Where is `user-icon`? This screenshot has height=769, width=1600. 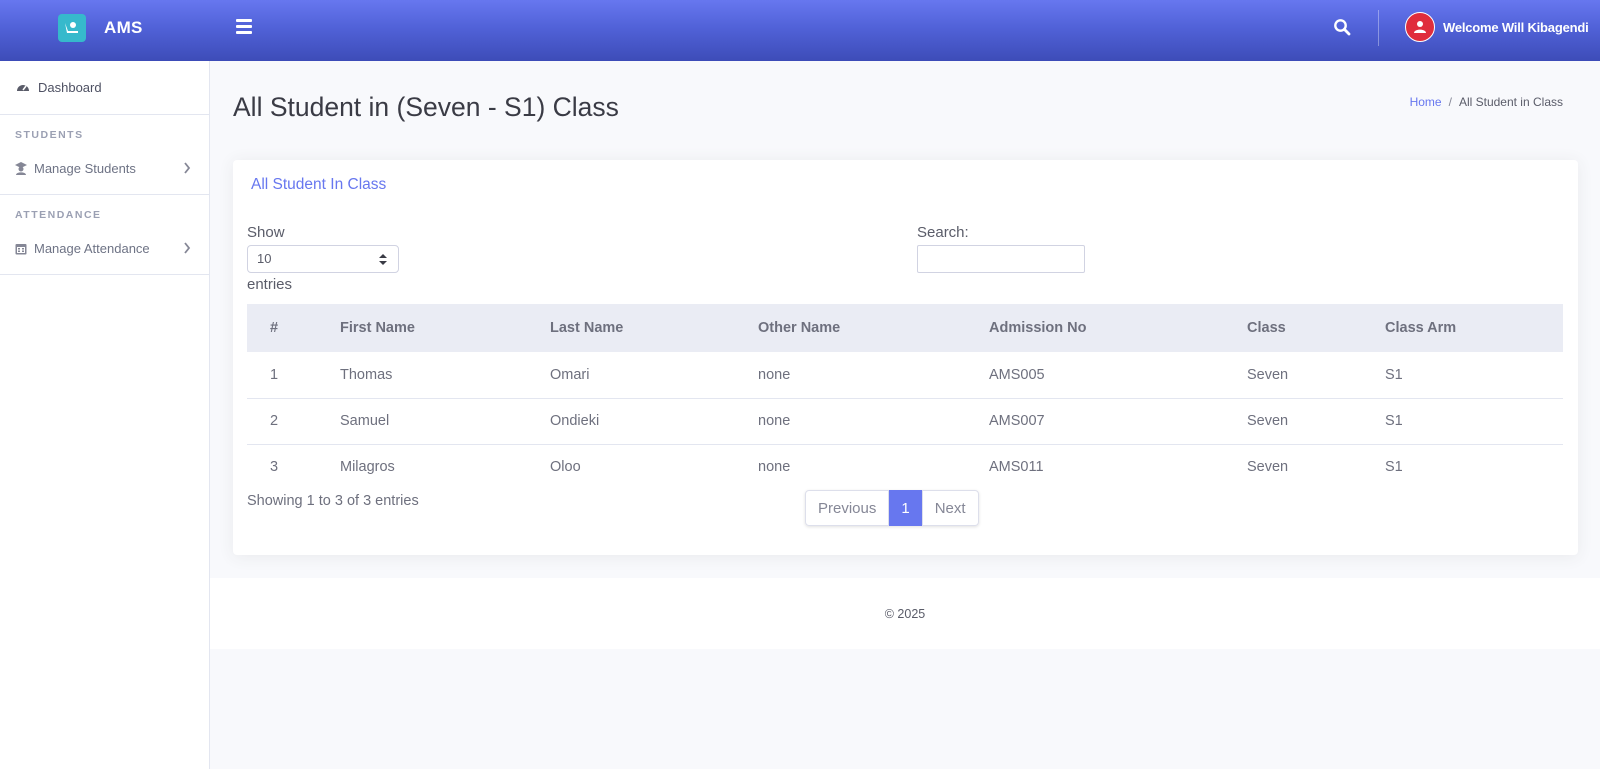
user-icon is located at coordinates (1420, 27).